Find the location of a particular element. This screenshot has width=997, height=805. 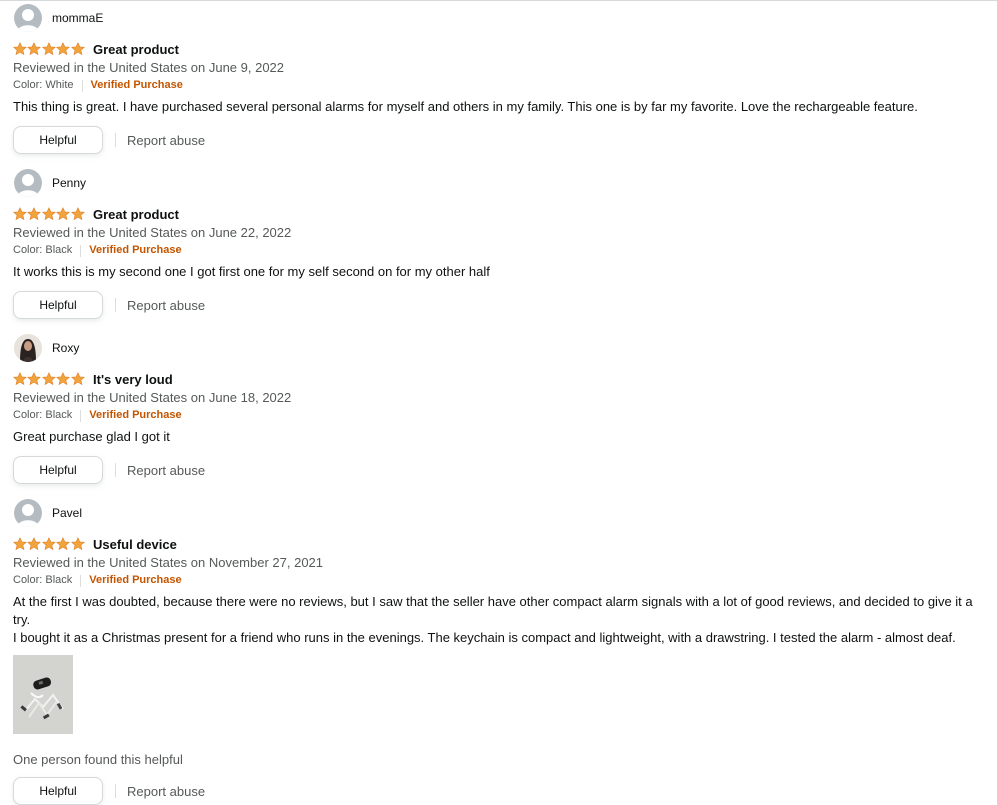

reviewer-profile: Roxy is located at coordinates (503, 348).